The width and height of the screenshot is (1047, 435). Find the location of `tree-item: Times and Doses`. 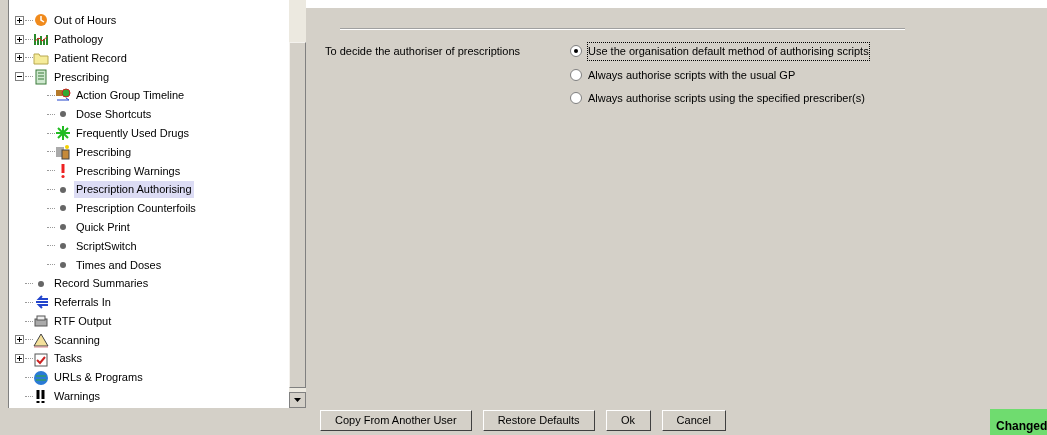

tree-item: Times and Doses is located at coordinates (119, 264).